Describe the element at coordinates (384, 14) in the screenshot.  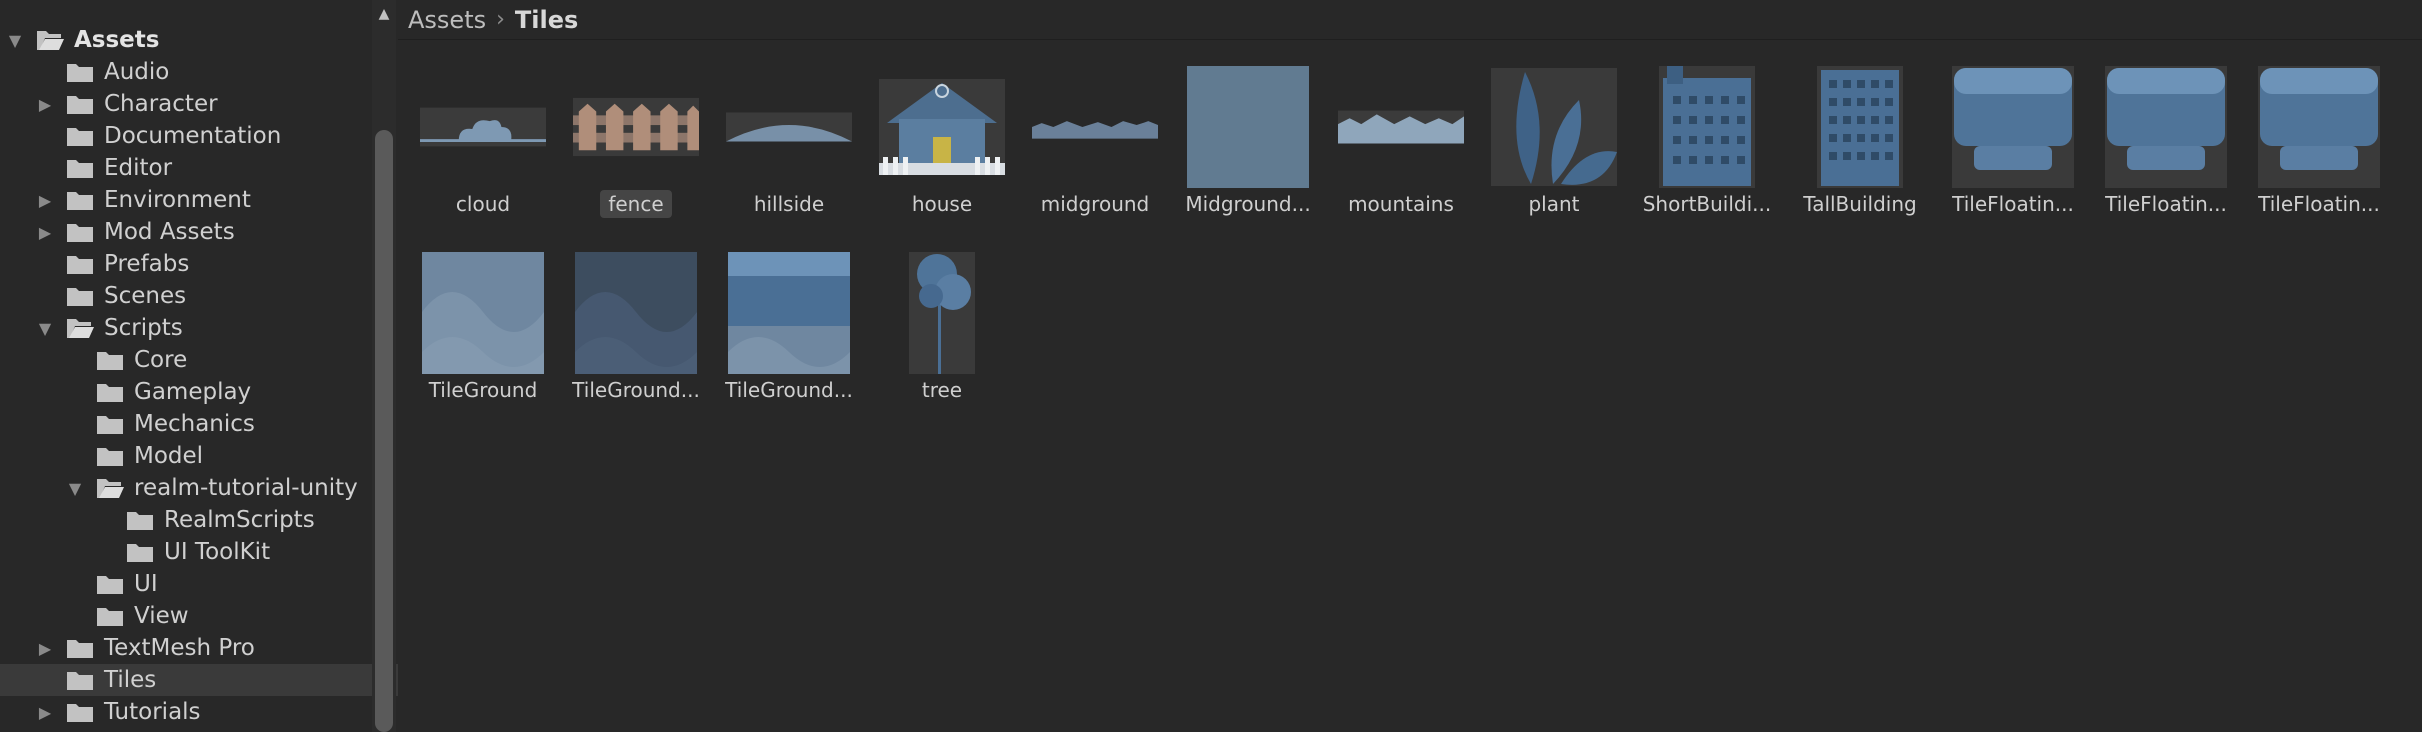
I see `scroll-up-arrow-icon: ▲` at that location.